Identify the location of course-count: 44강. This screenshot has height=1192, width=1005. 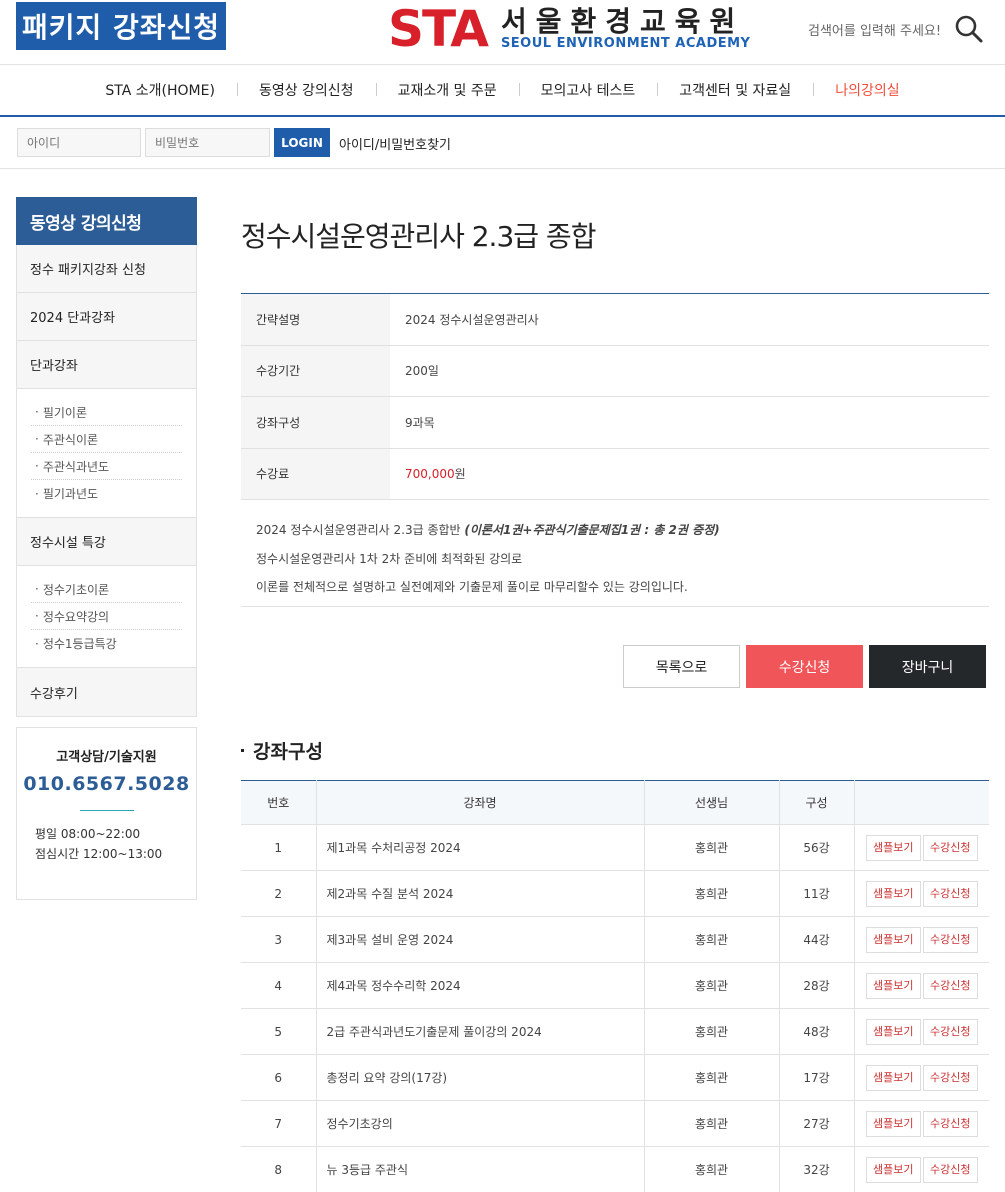
(816, 939).